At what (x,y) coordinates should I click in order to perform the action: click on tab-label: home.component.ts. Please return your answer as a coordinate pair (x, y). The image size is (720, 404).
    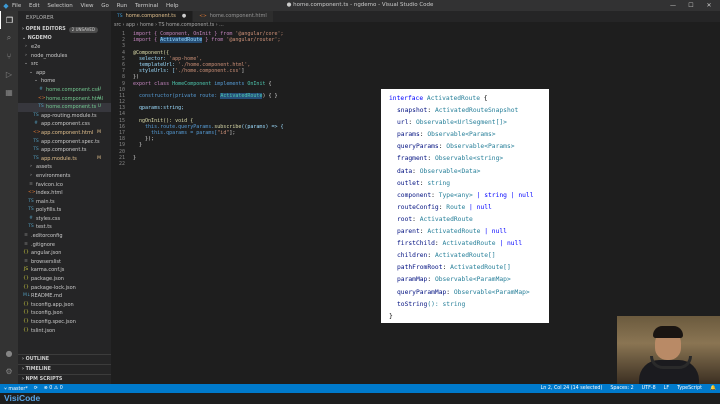
    Looking at the image, I should click on (150, 16).